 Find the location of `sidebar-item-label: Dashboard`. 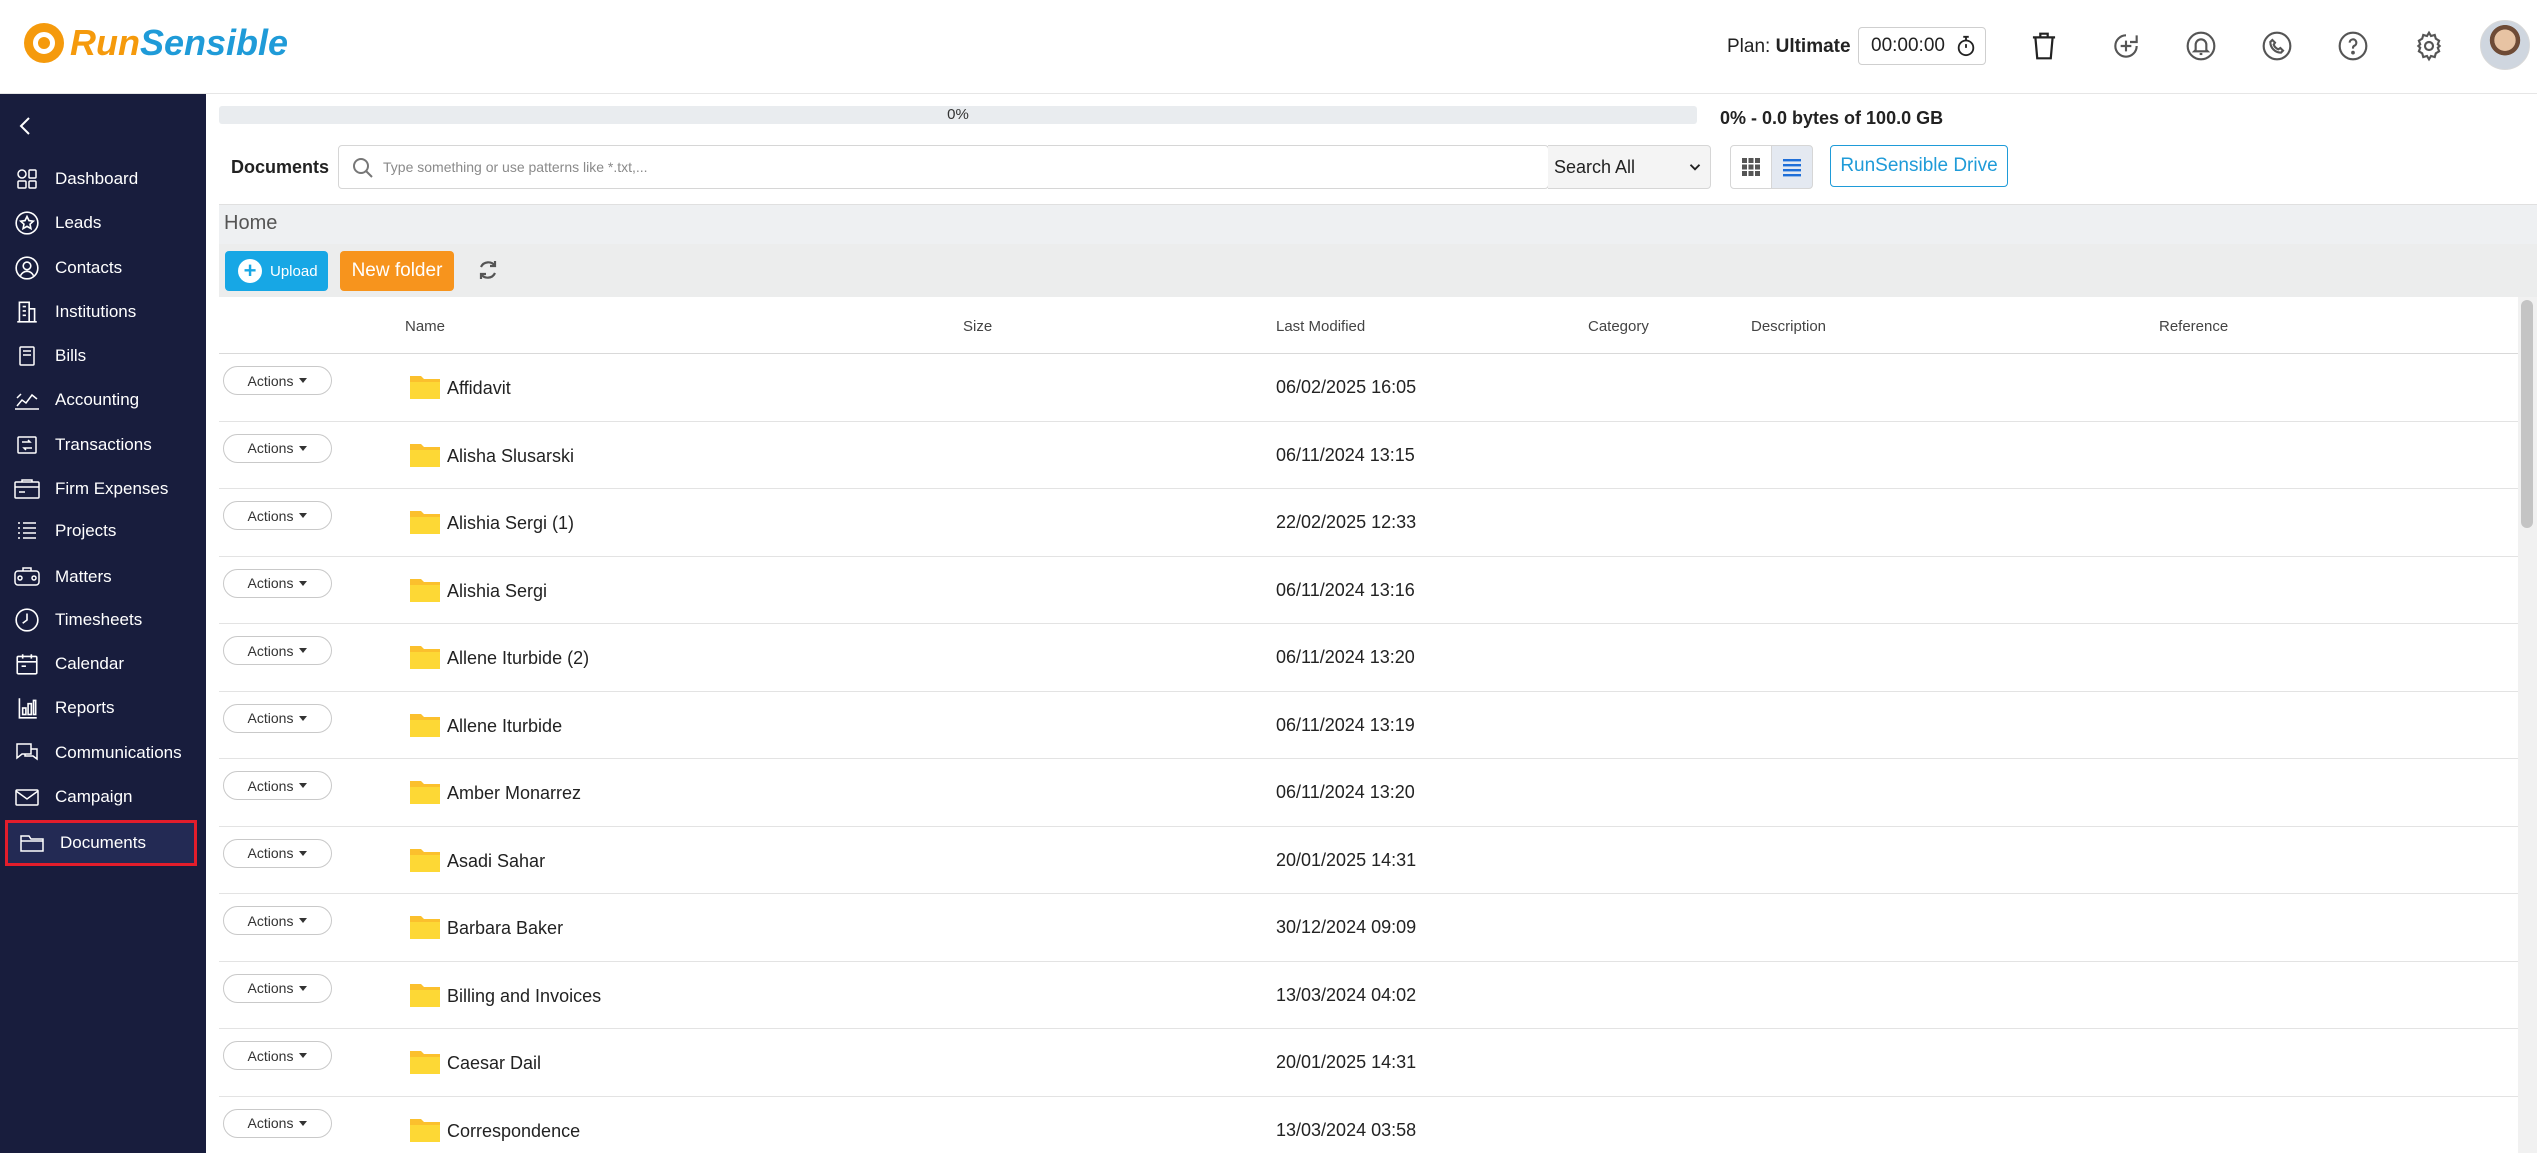

sidebar-item-label: Dashboard is located at coordinates (97, 178).